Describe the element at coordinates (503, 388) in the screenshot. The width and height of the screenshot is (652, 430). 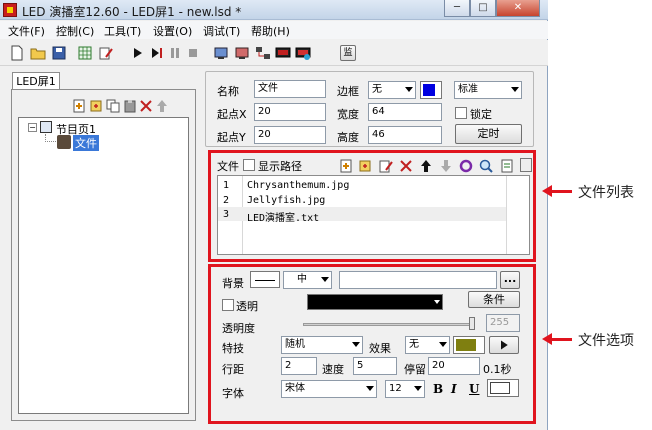
I see `font-color-picker` at that location.